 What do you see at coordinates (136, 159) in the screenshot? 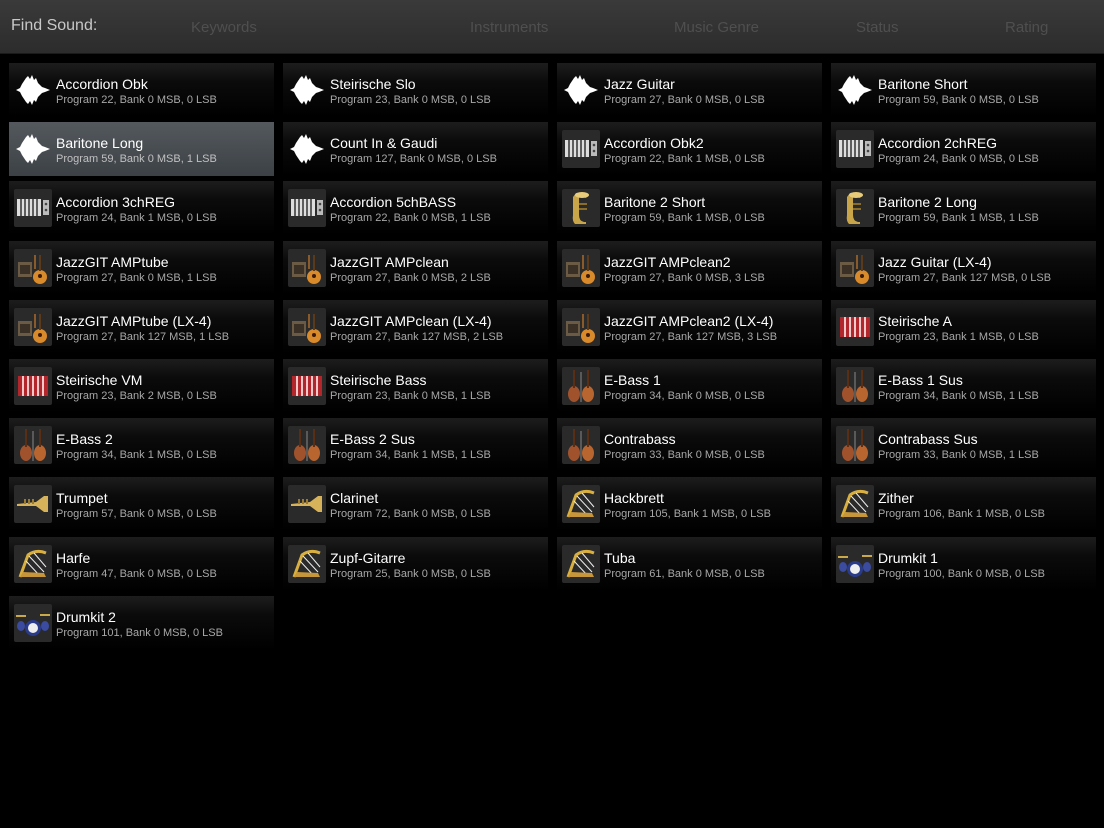
I see `sound-program-info: Program 59, Bank 0 MSB, 1 LSB` at bounding box center [136, 159].